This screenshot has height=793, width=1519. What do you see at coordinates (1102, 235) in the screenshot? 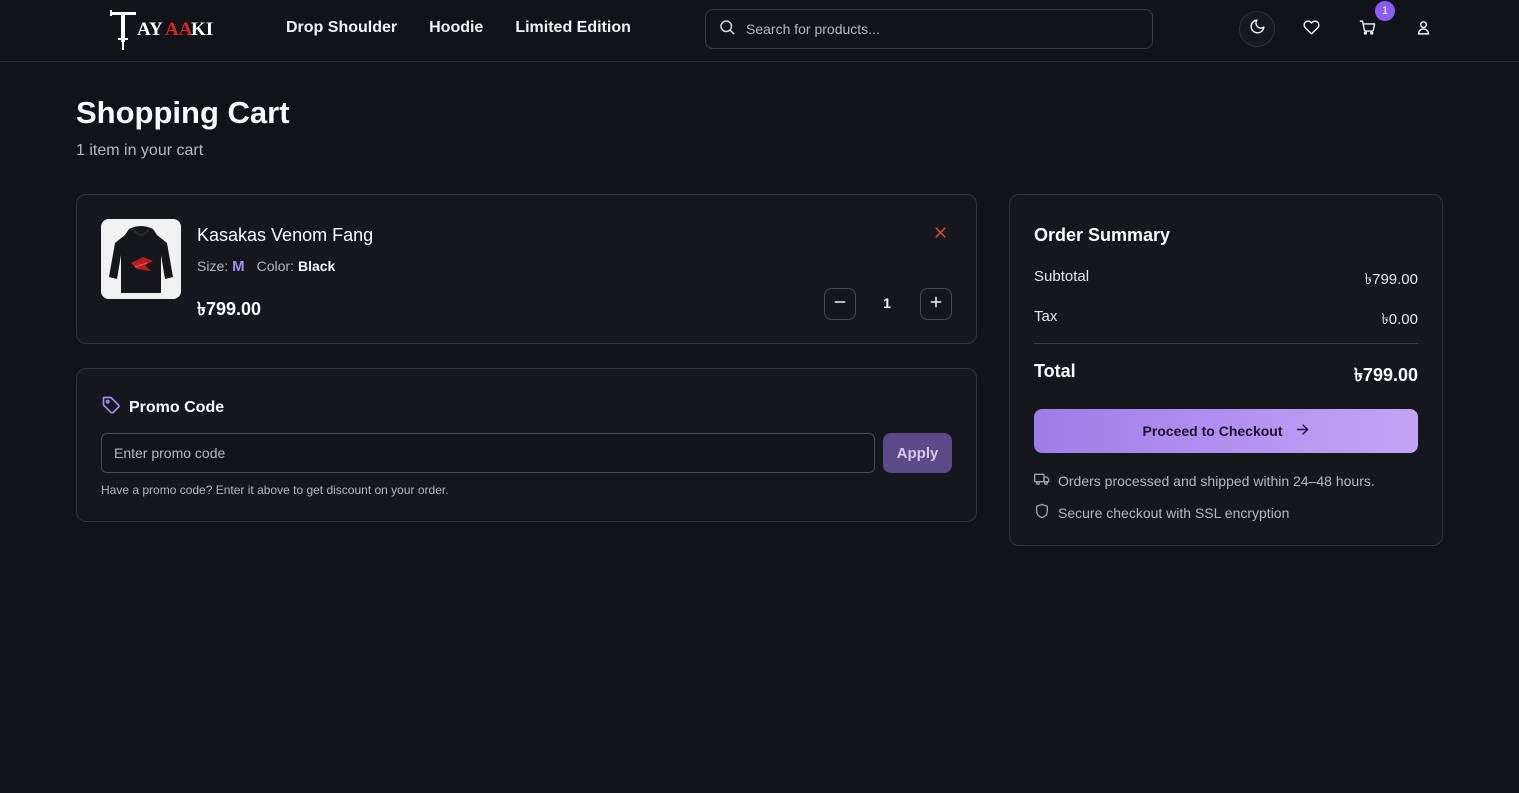
I see `order-summary-title: Order Summary` at bounding box center [1102, 235].